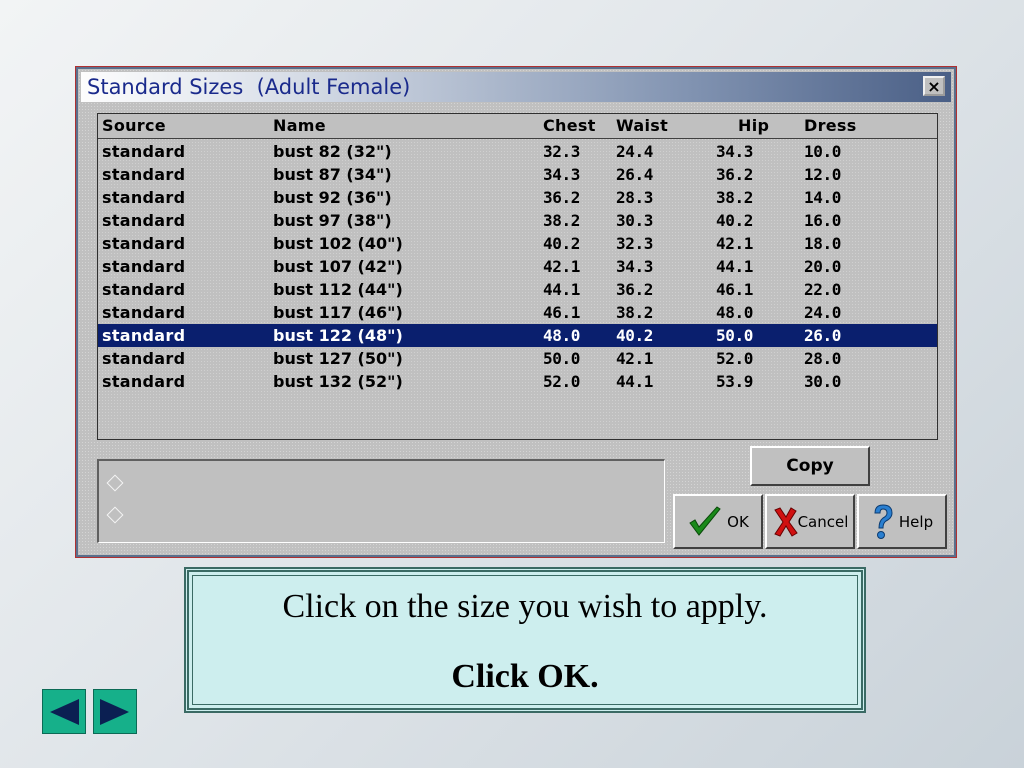 The width and height of the screenshot is (1024, 768). Describe the element at coordinates (338, 335) in the screenshot. I see `cell-name: bust 122 (48")` at that location.